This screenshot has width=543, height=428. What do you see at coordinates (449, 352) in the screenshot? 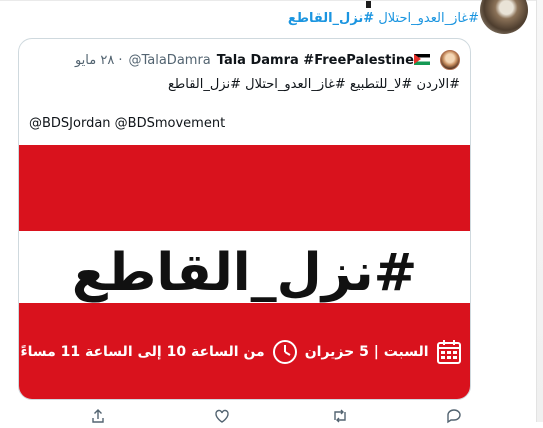
I see `calendar-icon` at bounding box center [449, 352].